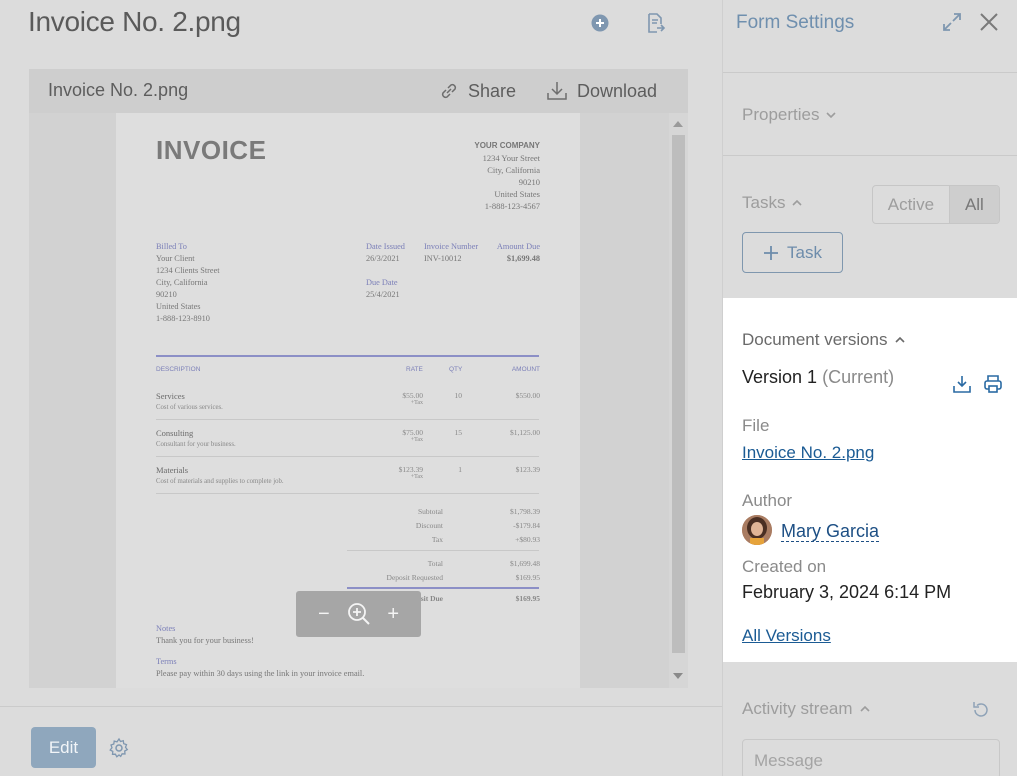 The height and width of the screenshot is (776, 1017). What do you see at coordinates (500, 571) in the screenshot?
I see `total-values: $1,699.48 $169.95` at bounding box center [500, 571].